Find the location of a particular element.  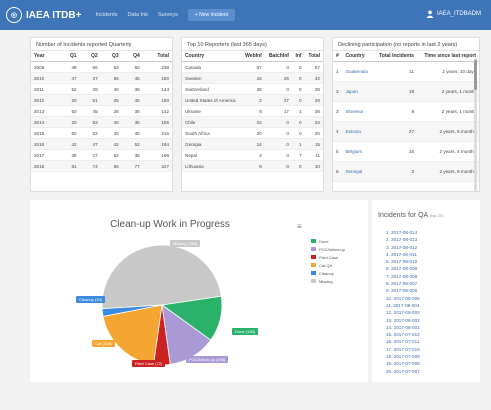

table-cell: 2 years, 5 months is located at coordinates (448, 131).